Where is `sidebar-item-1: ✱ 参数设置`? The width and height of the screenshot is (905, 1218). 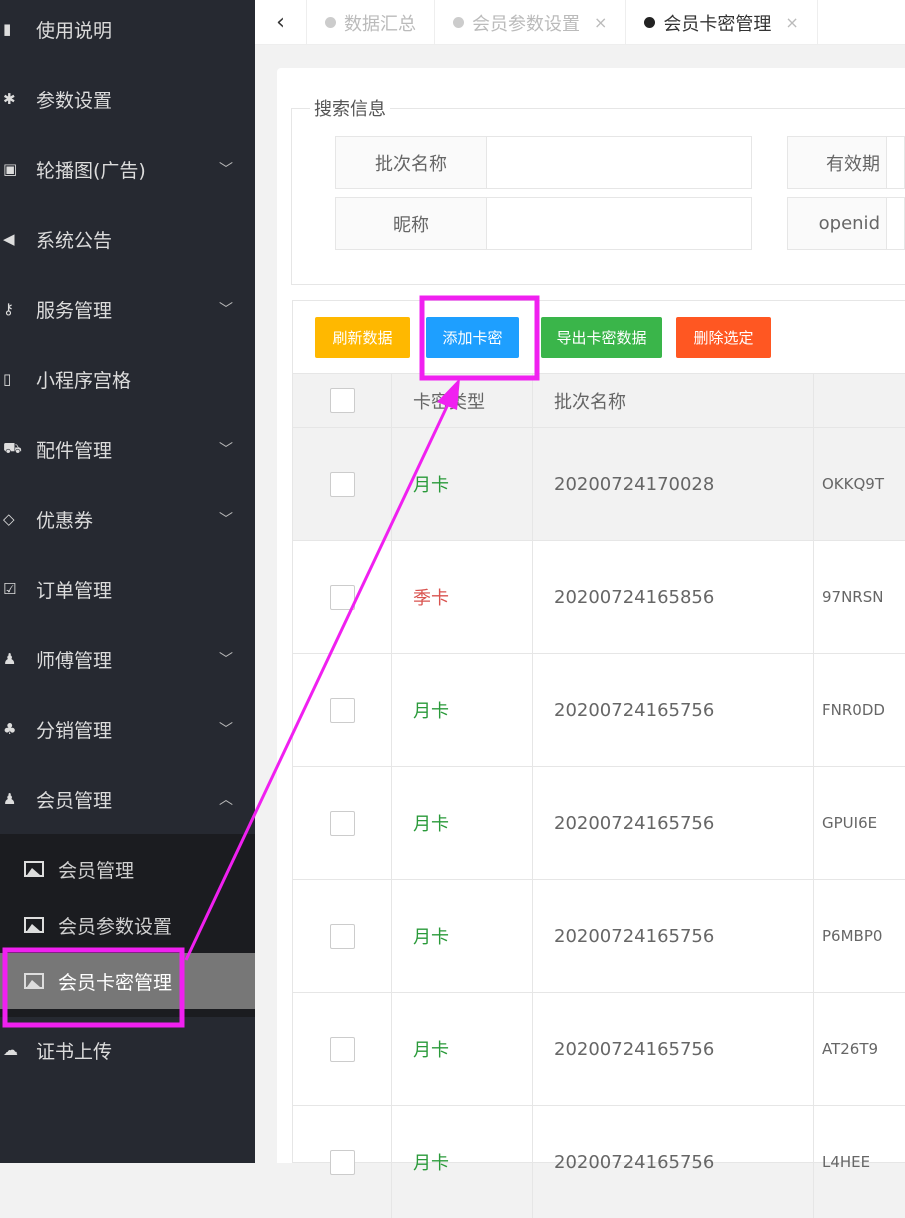 sidebar-item-1: ✱ 参数设置 is located at coordinates (127, 99).